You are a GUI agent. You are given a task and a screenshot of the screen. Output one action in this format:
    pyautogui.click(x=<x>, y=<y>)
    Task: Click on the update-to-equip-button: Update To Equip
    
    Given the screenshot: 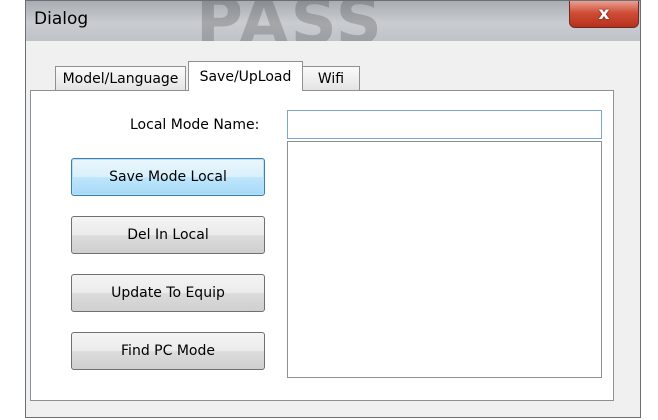 What is the action you would take?
    pyautogui.click(x=168, y=293)
    